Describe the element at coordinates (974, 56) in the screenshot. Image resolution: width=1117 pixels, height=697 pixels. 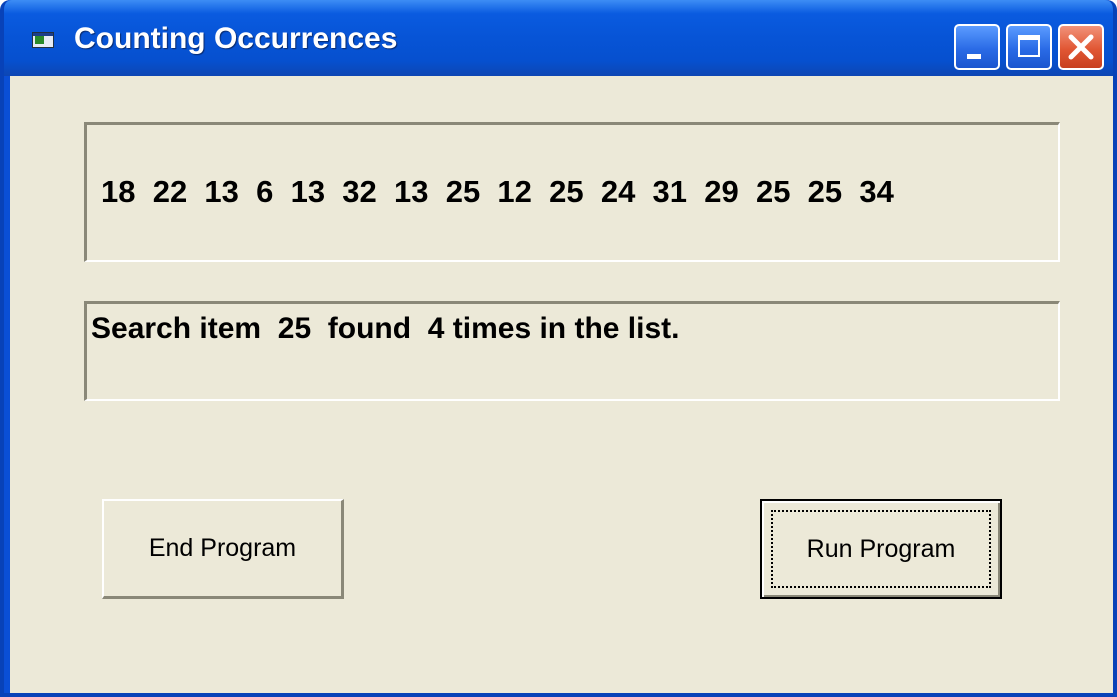
I see `minimize-icon` at that location.